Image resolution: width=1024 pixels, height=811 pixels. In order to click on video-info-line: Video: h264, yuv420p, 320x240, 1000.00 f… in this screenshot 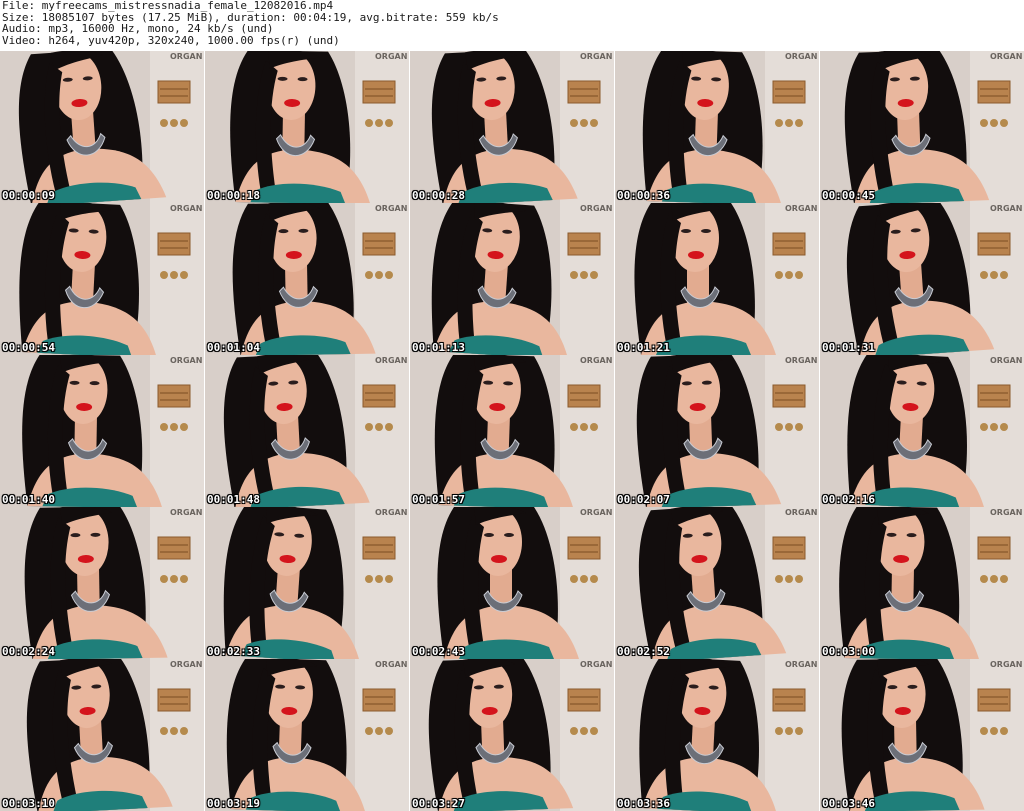, I will do `click(171, 40)`.